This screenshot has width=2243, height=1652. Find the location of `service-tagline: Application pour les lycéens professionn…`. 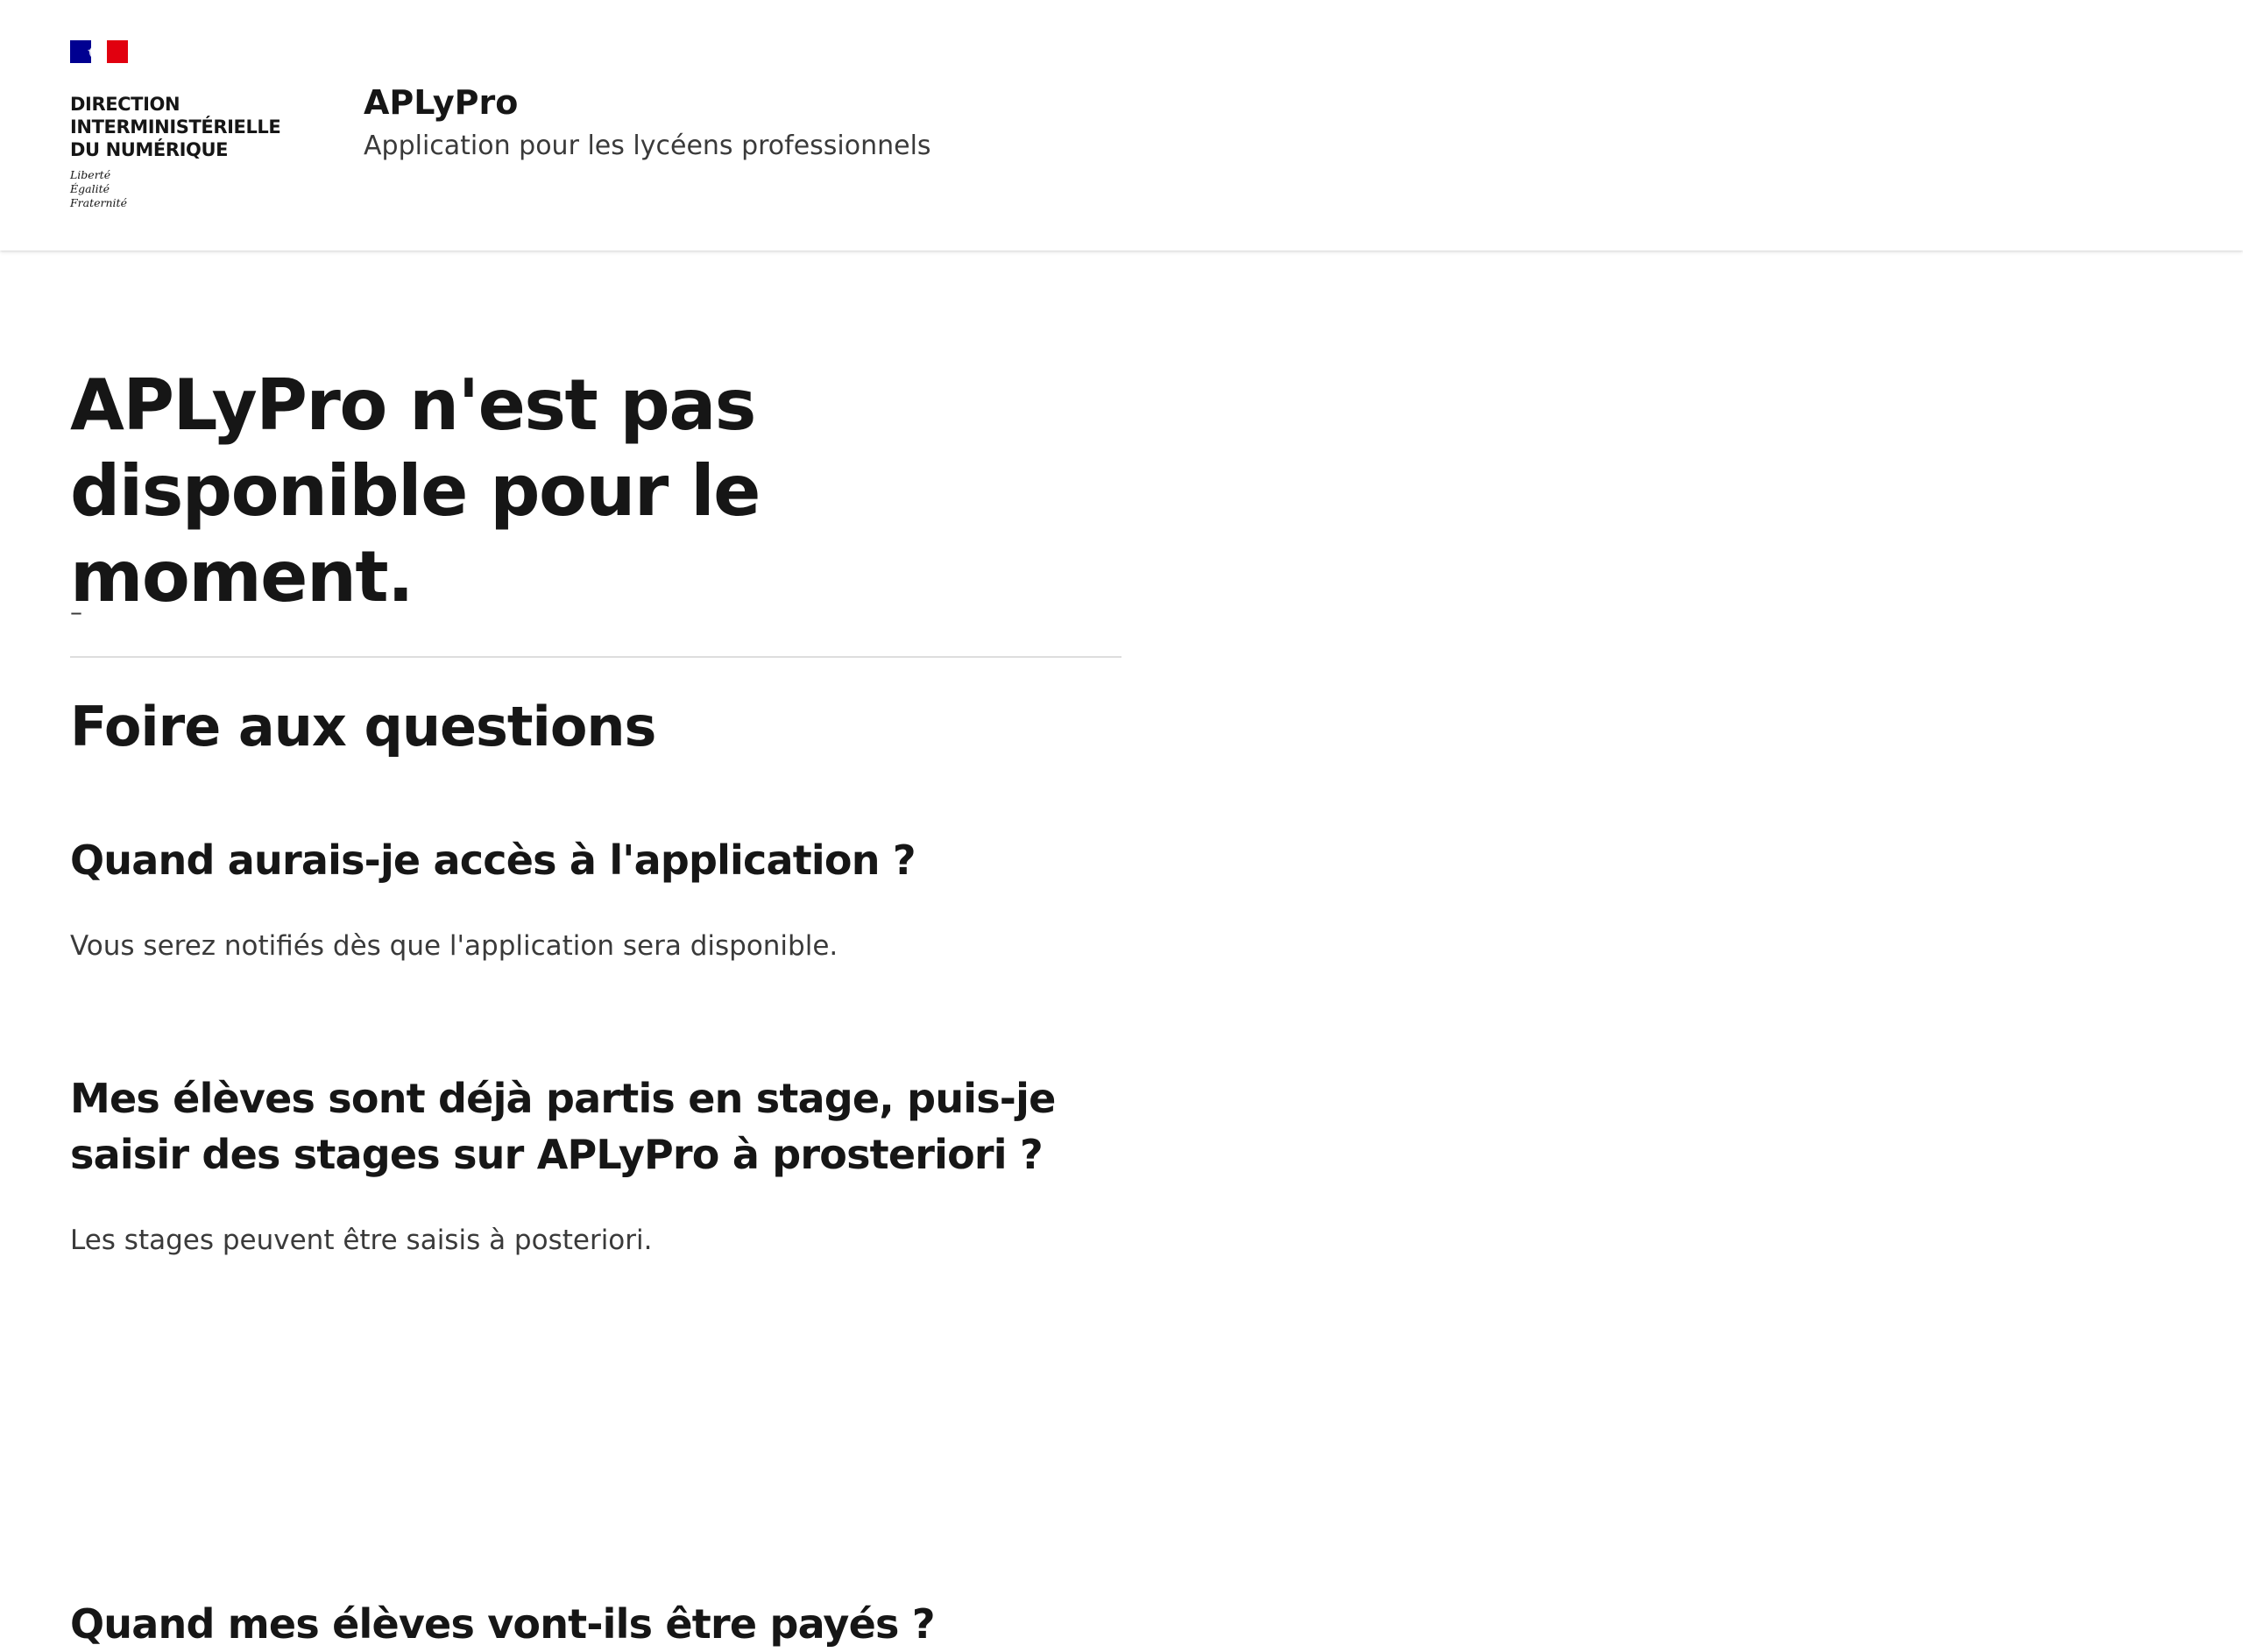

service-tagline: Application pour les lycéens professionn… is located at coordinates (648, 146).